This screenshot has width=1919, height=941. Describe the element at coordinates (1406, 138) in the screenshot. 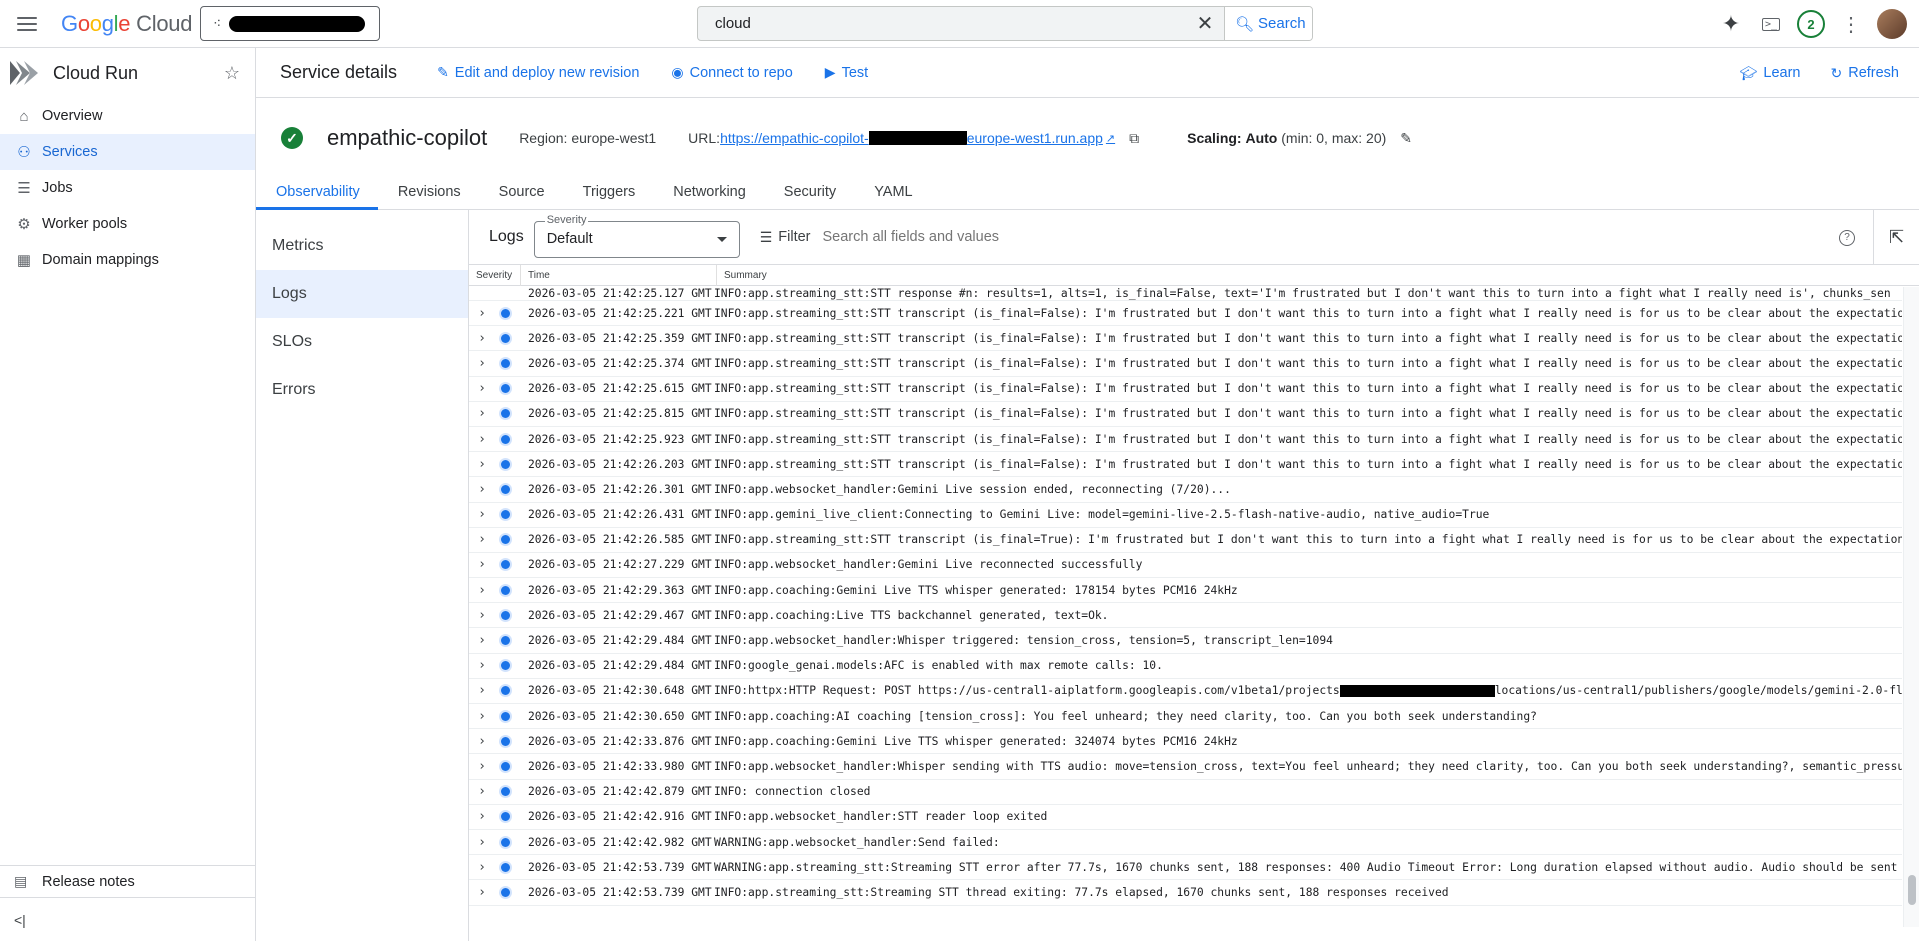

I see `edit-scaling-icon: ✎` at that location.